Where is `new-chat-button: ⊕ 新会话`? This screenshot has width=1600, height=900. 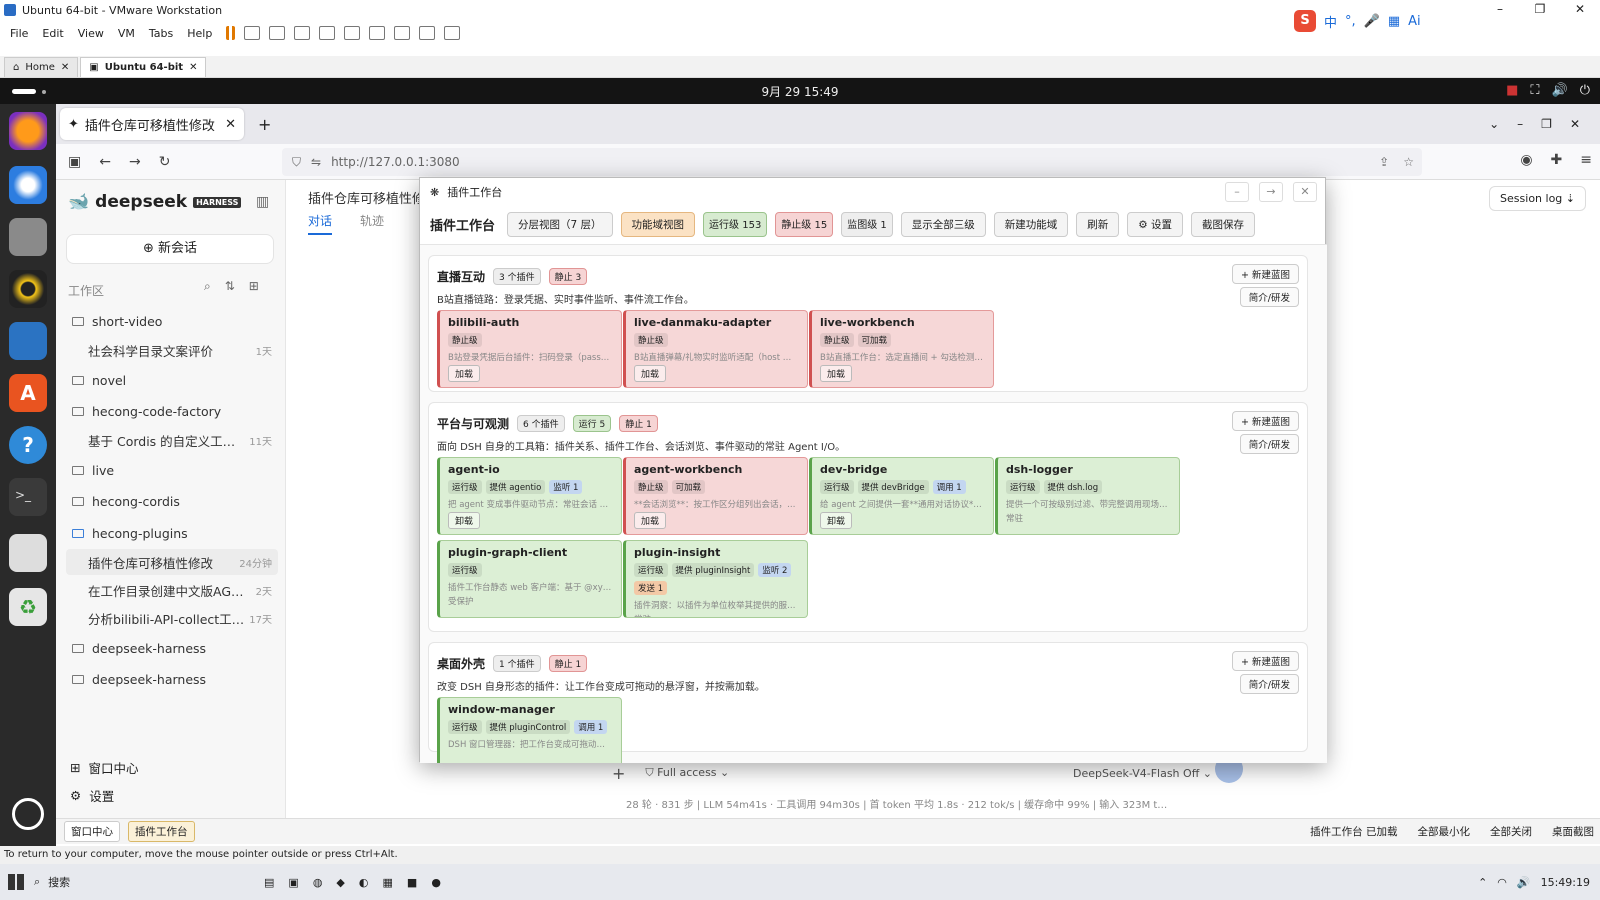
new-chat-button: ⊕ 新会话 is located at coordinates (170, 249).